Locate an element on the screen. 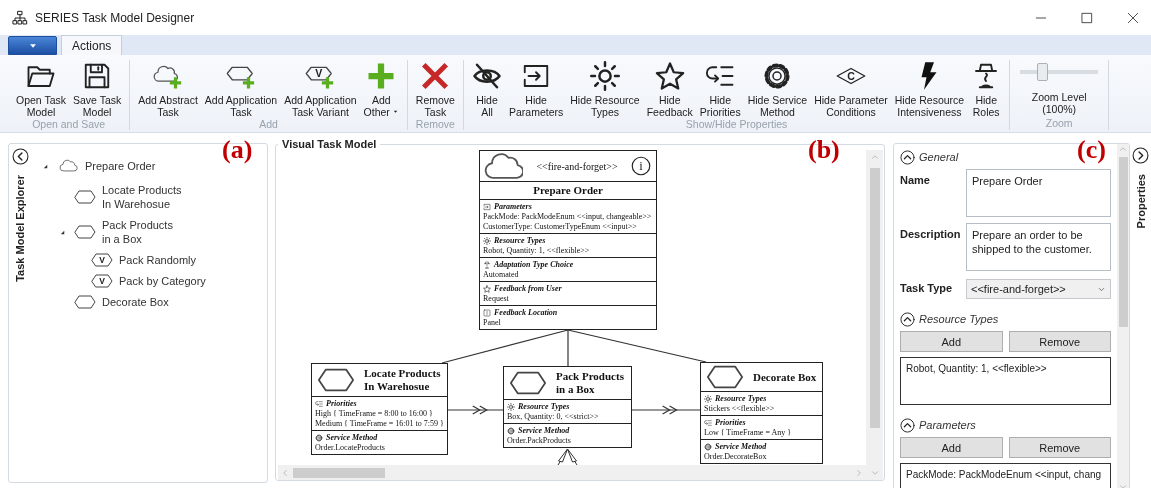  section-title: Feedback from User is located at coordinates (528, 289).